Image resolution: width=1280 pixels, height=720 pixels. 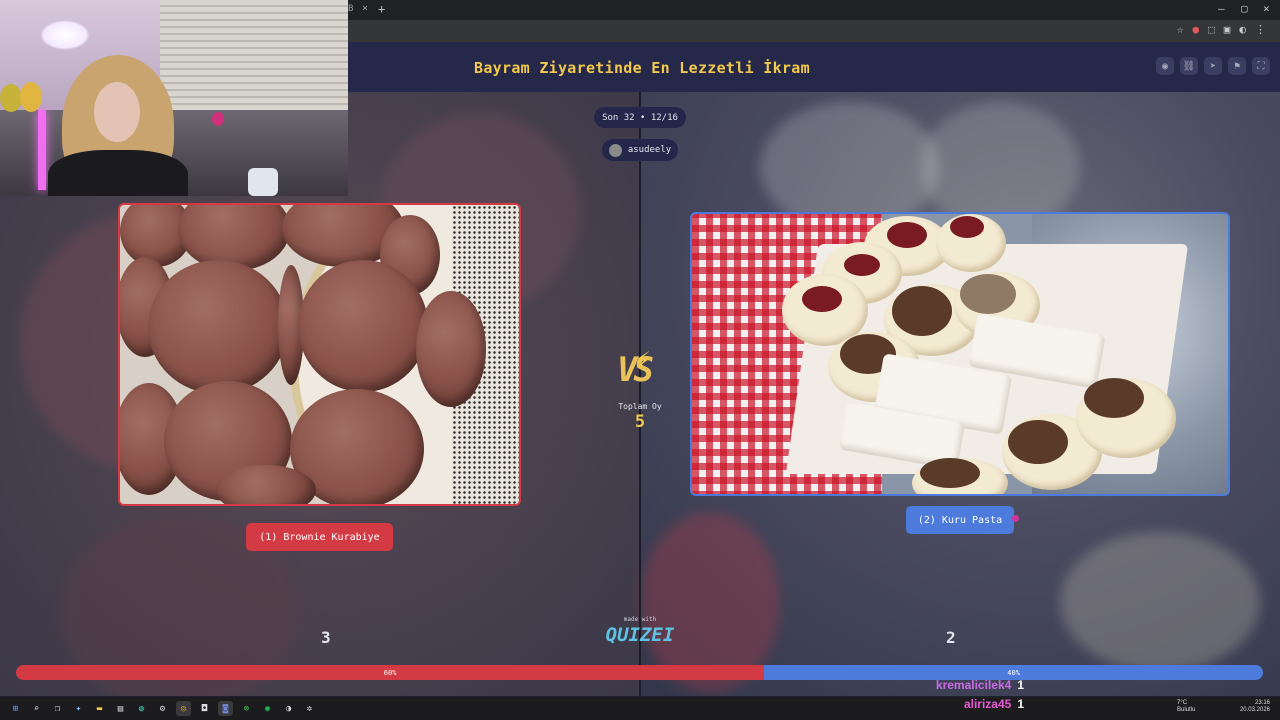 What do you see at coordinates (1244, 8) in the screenshot?
I see `maximize-button: ▢` at bounding box center [1244, 8].